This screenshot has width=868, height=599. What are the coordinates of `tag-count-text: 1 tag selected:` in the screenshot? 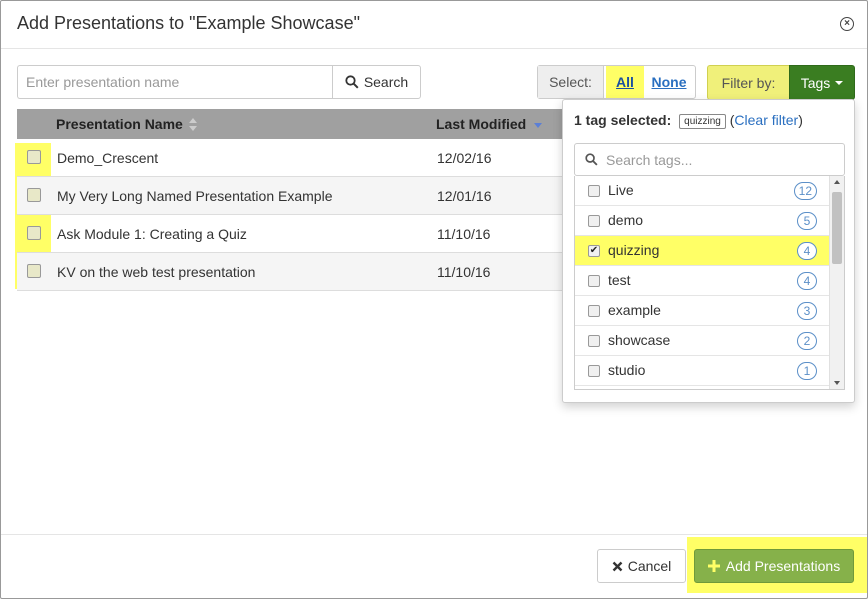 It's located at (623, 120).